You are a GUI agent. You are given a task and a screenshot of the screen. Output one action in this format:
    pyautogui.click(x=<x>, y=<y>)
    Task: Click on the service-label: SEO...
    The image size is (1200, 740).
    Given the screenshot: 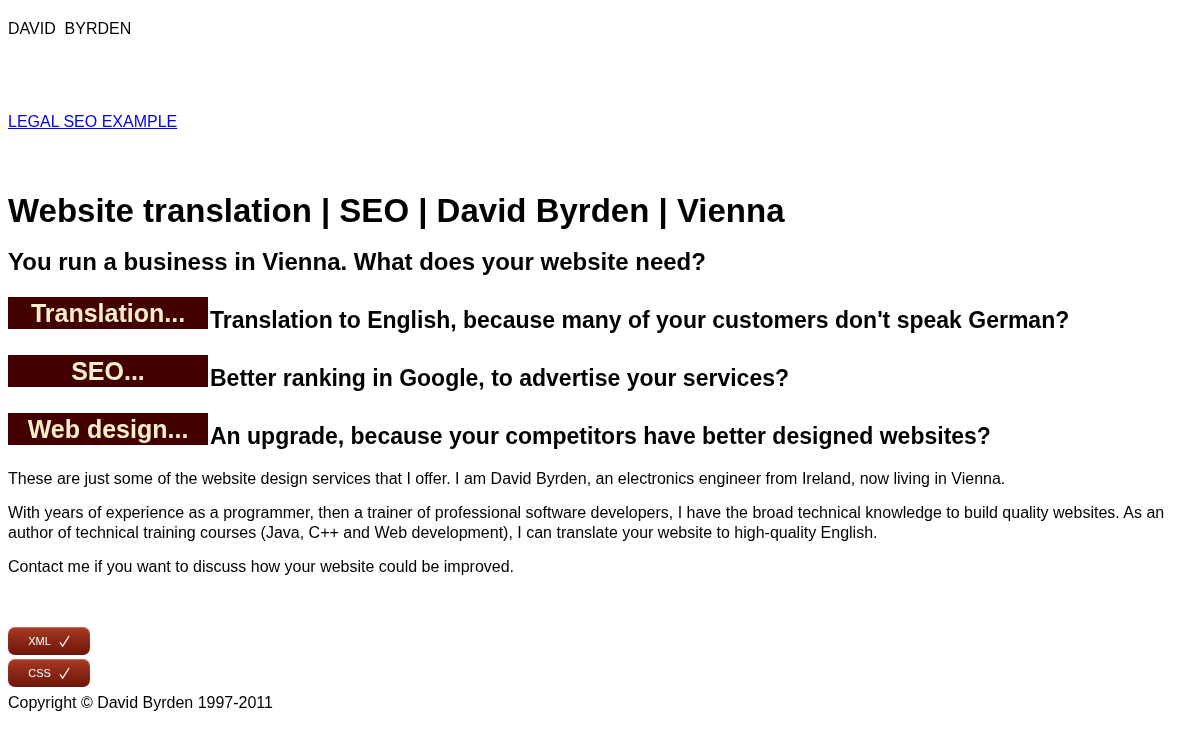 What is the action you would take?
    pyautogui.click(x=108, y=371)
    